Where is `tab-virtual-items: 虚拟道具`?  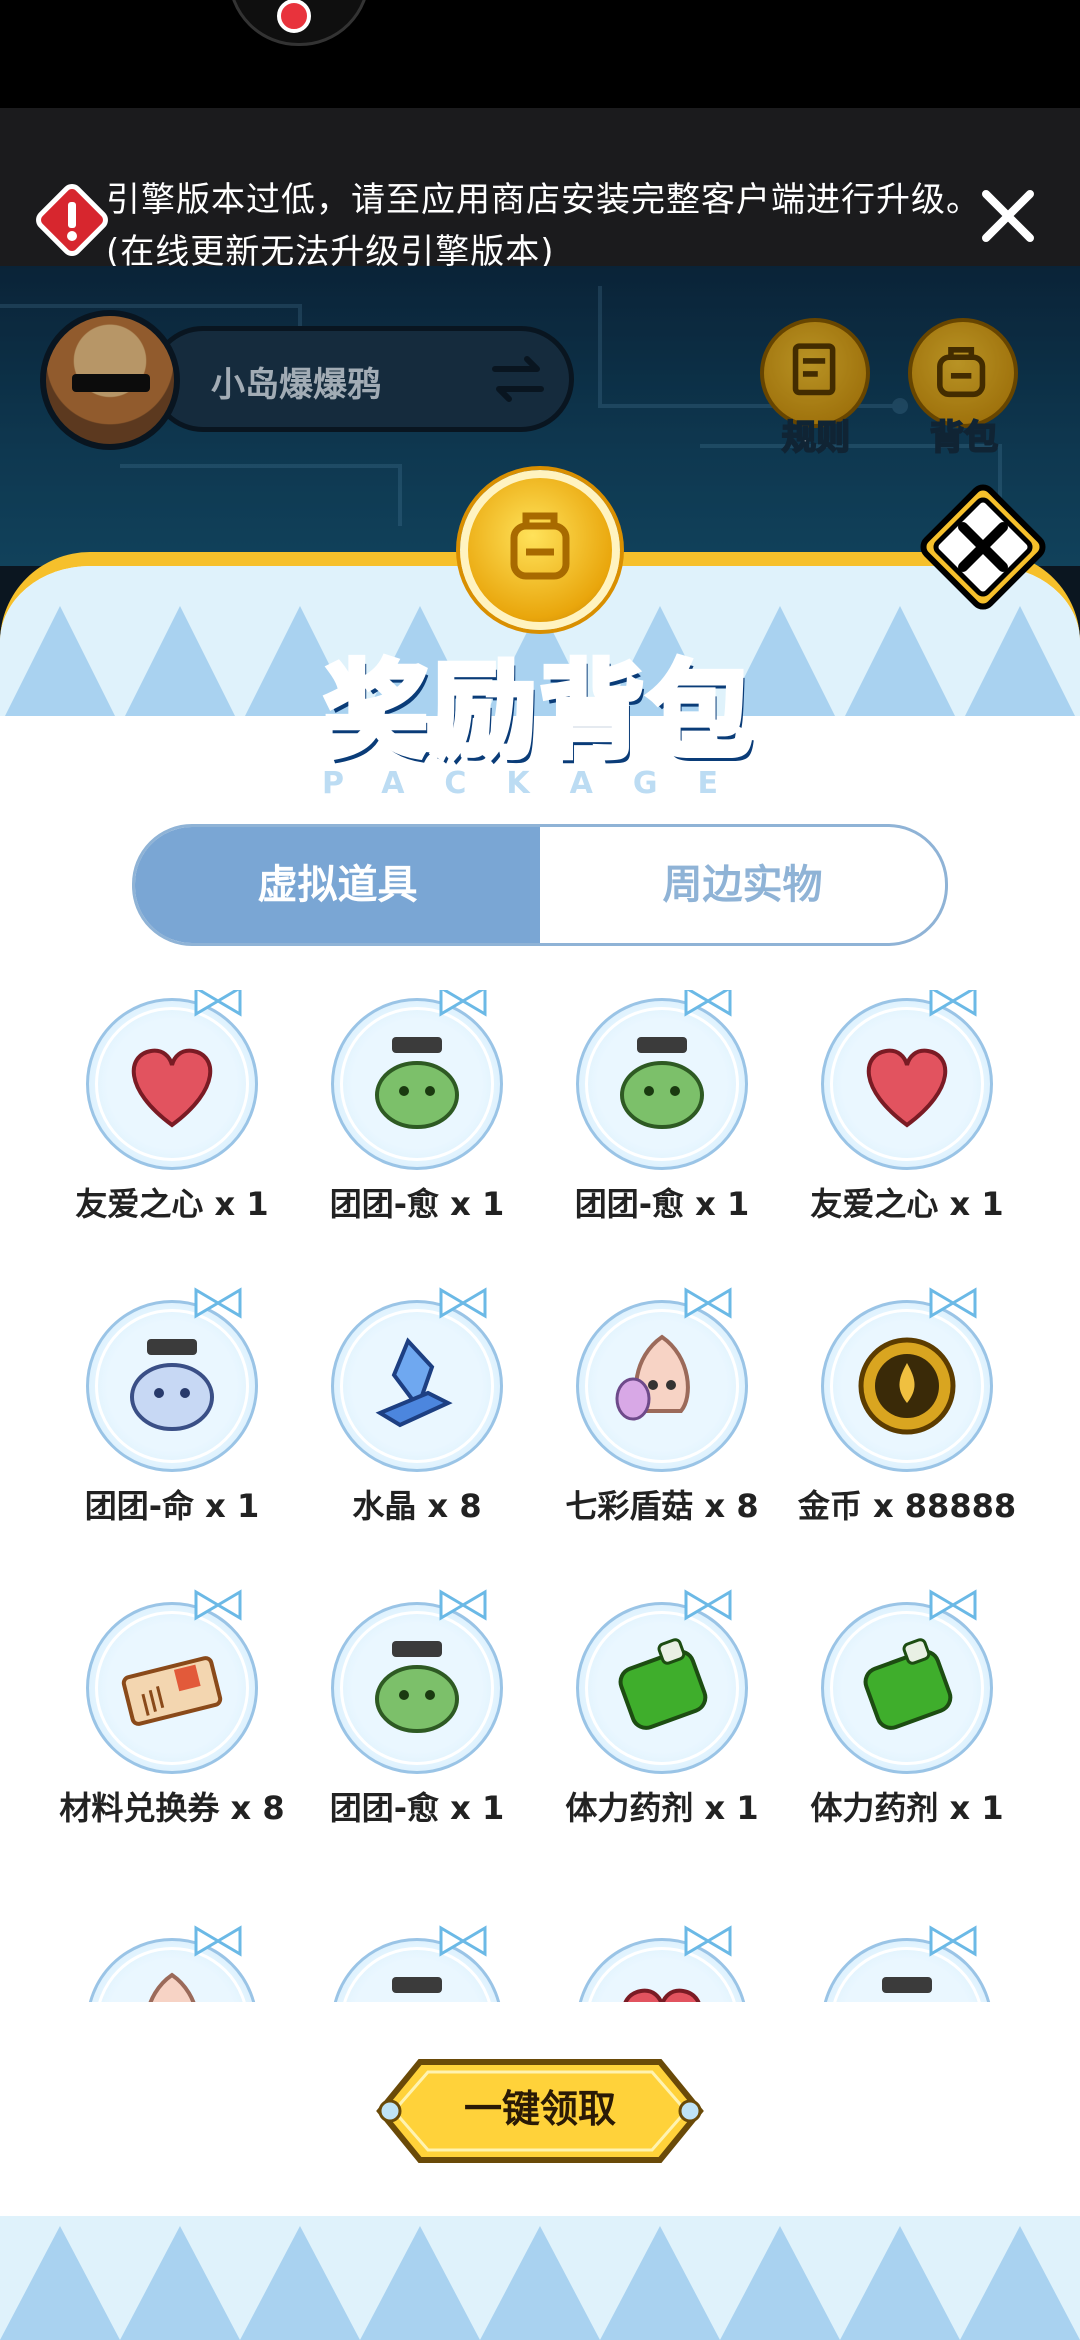
tab-virtual-items: 虚拟道具 is located at coordinates (337, 885).